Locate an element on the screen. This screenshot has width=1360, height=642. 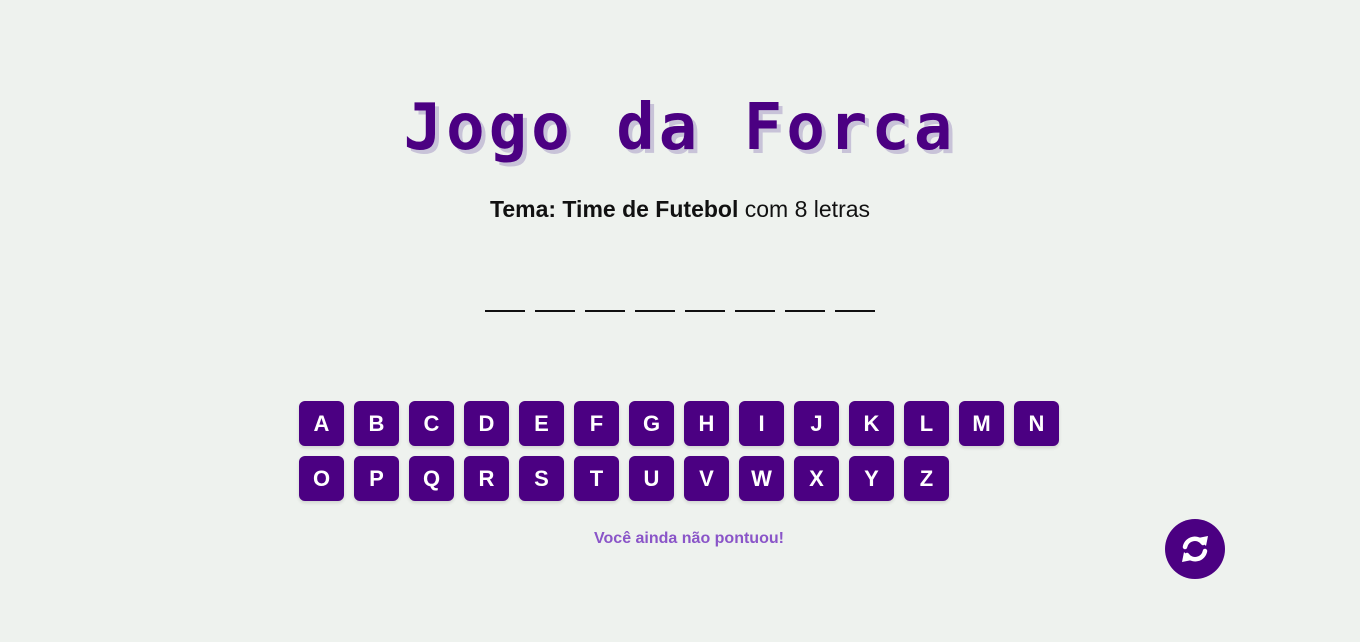
key-s: S is located at coordinates (541, 478).